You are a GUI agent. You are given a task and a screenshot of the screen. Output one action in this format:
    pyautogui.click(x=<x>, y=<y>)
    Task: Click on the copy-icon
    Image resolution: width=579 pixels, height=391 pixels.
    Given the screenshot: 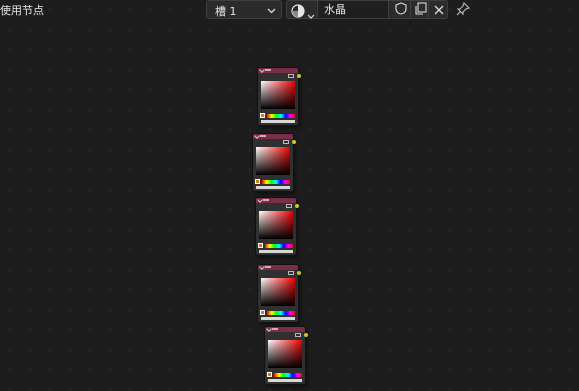 What is the action you would take?
    pyautogui.click(x=420, y=9)
    